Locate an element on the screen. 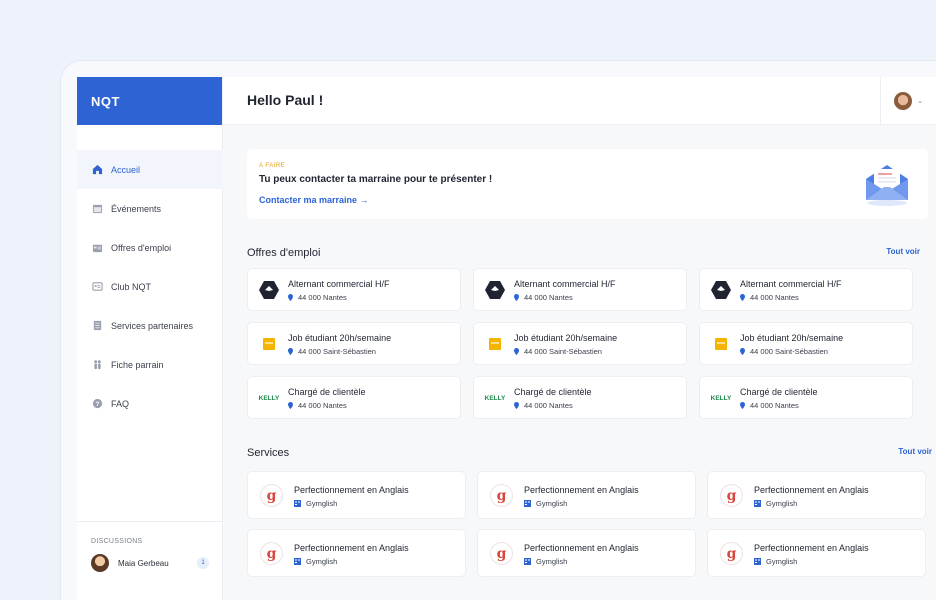  banner-tag: A FAIRE is located at coordinates (272, 166).